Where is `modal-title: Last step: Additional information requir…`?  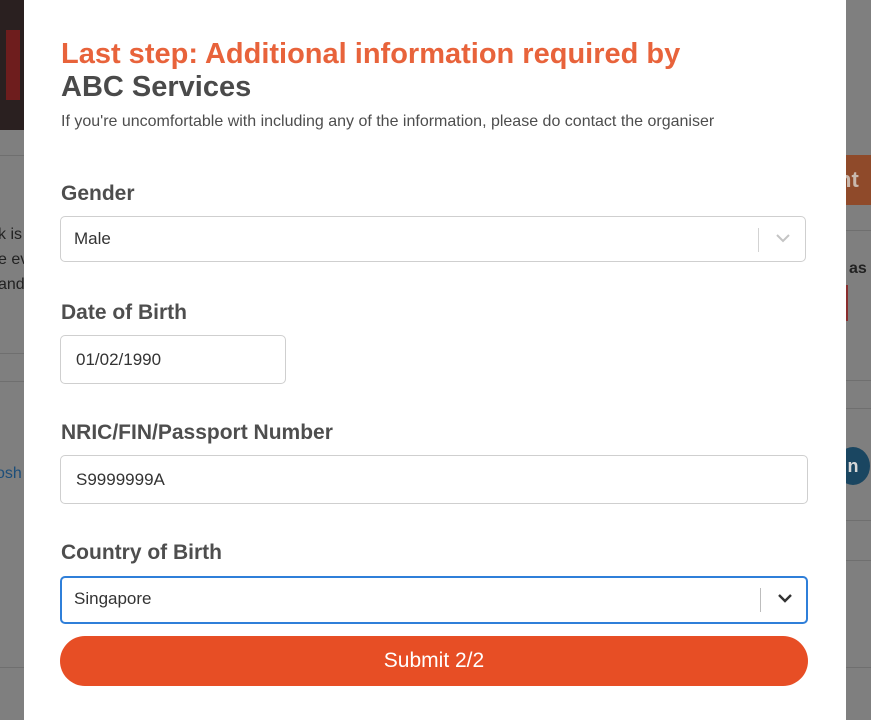 modal-title: Last step: Additional information requir… is located at coordinates (441, 71).